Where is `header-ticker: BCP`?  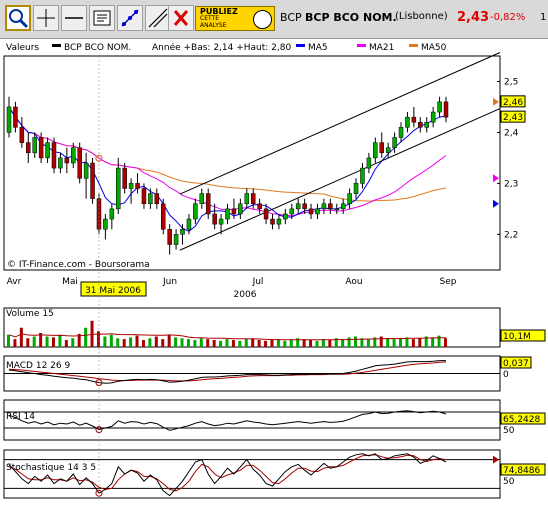 header-ticker: BCP is located at coordinates (291, 17).